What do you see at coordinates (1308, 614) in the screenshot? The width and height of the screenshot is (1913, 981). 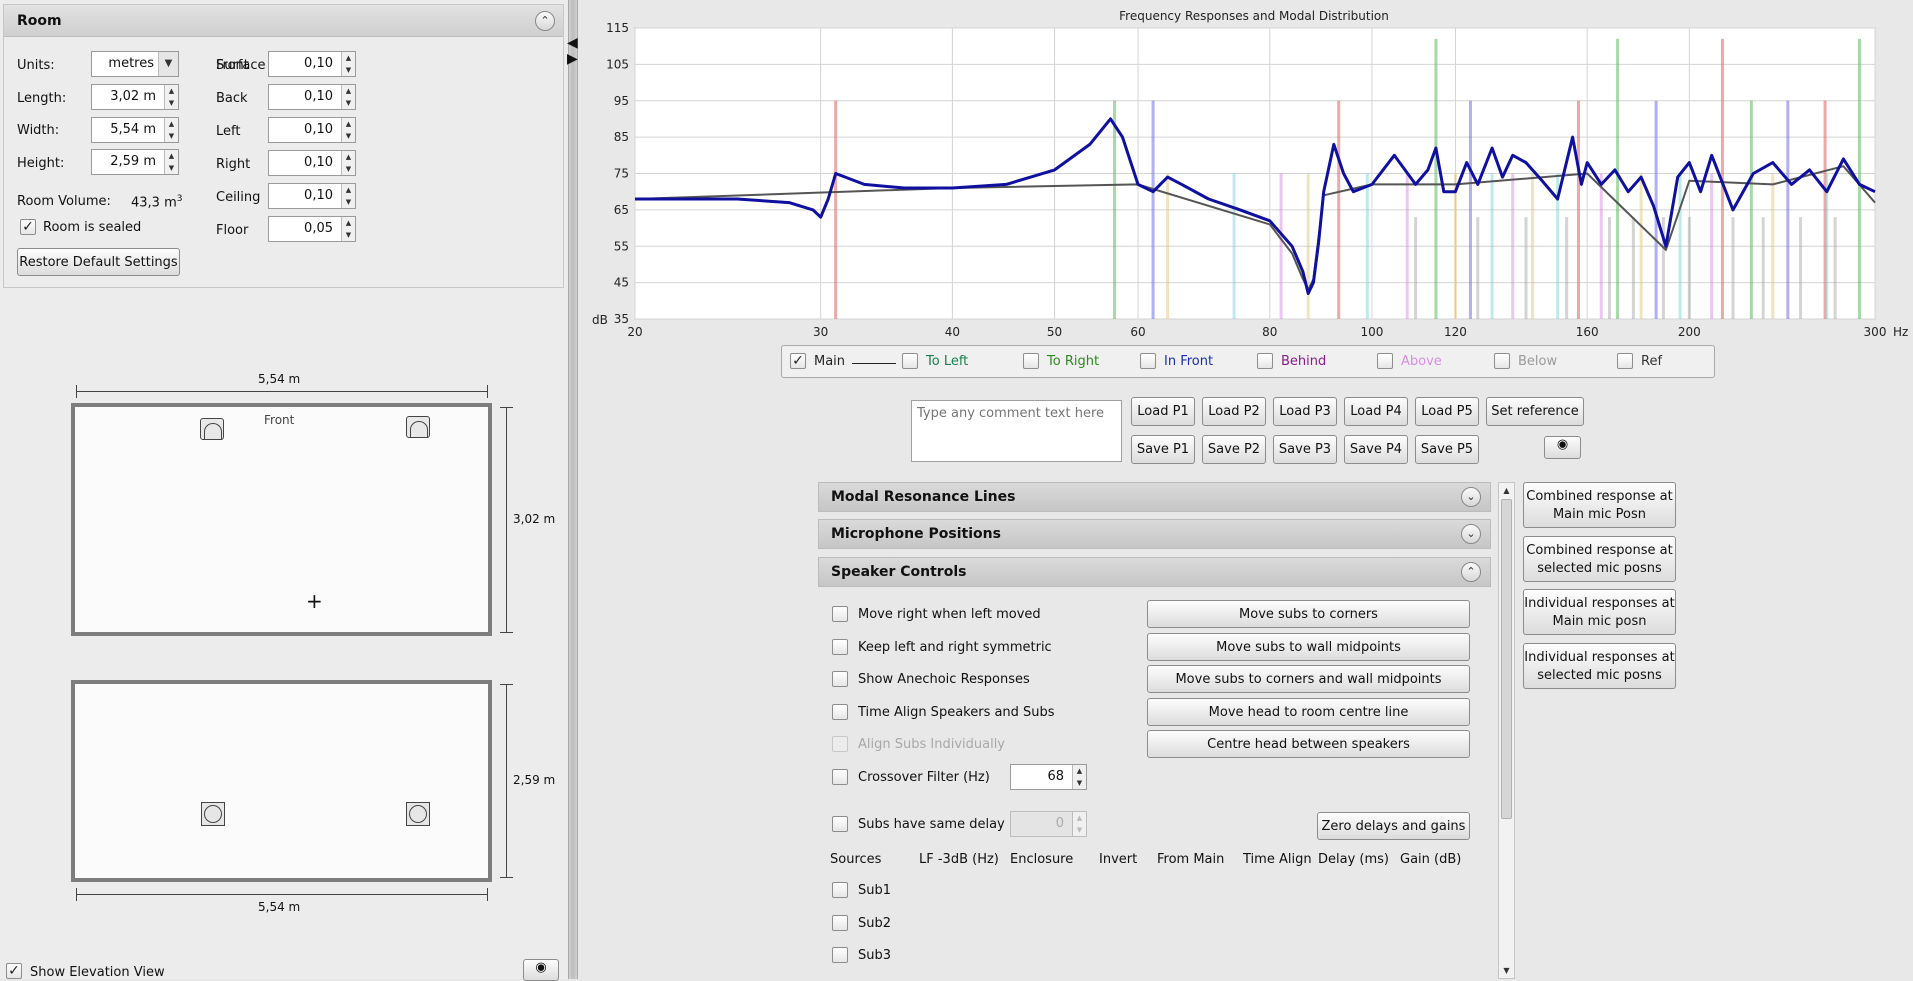 I see `speaker-action-button: Move subs to corners` at bounding box center [1308, 614].